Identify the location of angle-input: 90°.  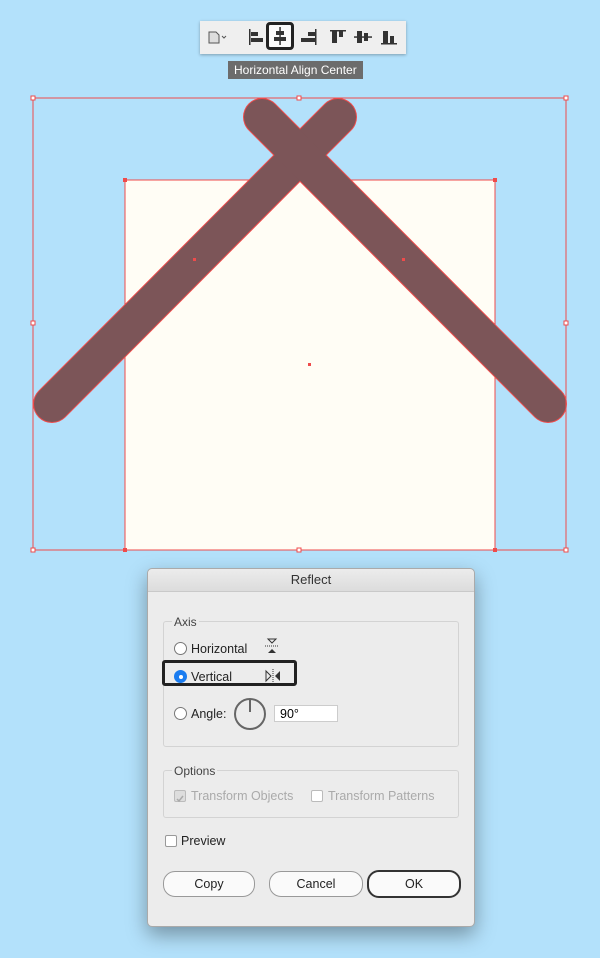
(306, 713).